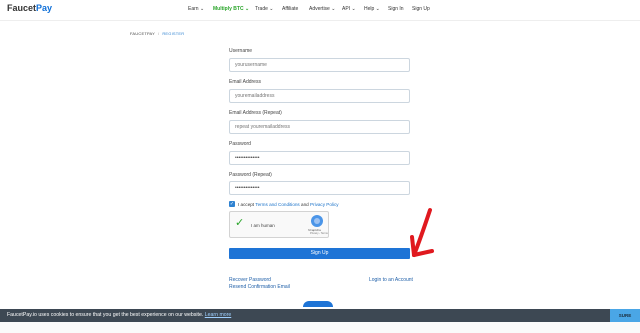 This screenshot has height=333, width=640. I want to click on nav-sign-in: Sign In, so click(396, 9).